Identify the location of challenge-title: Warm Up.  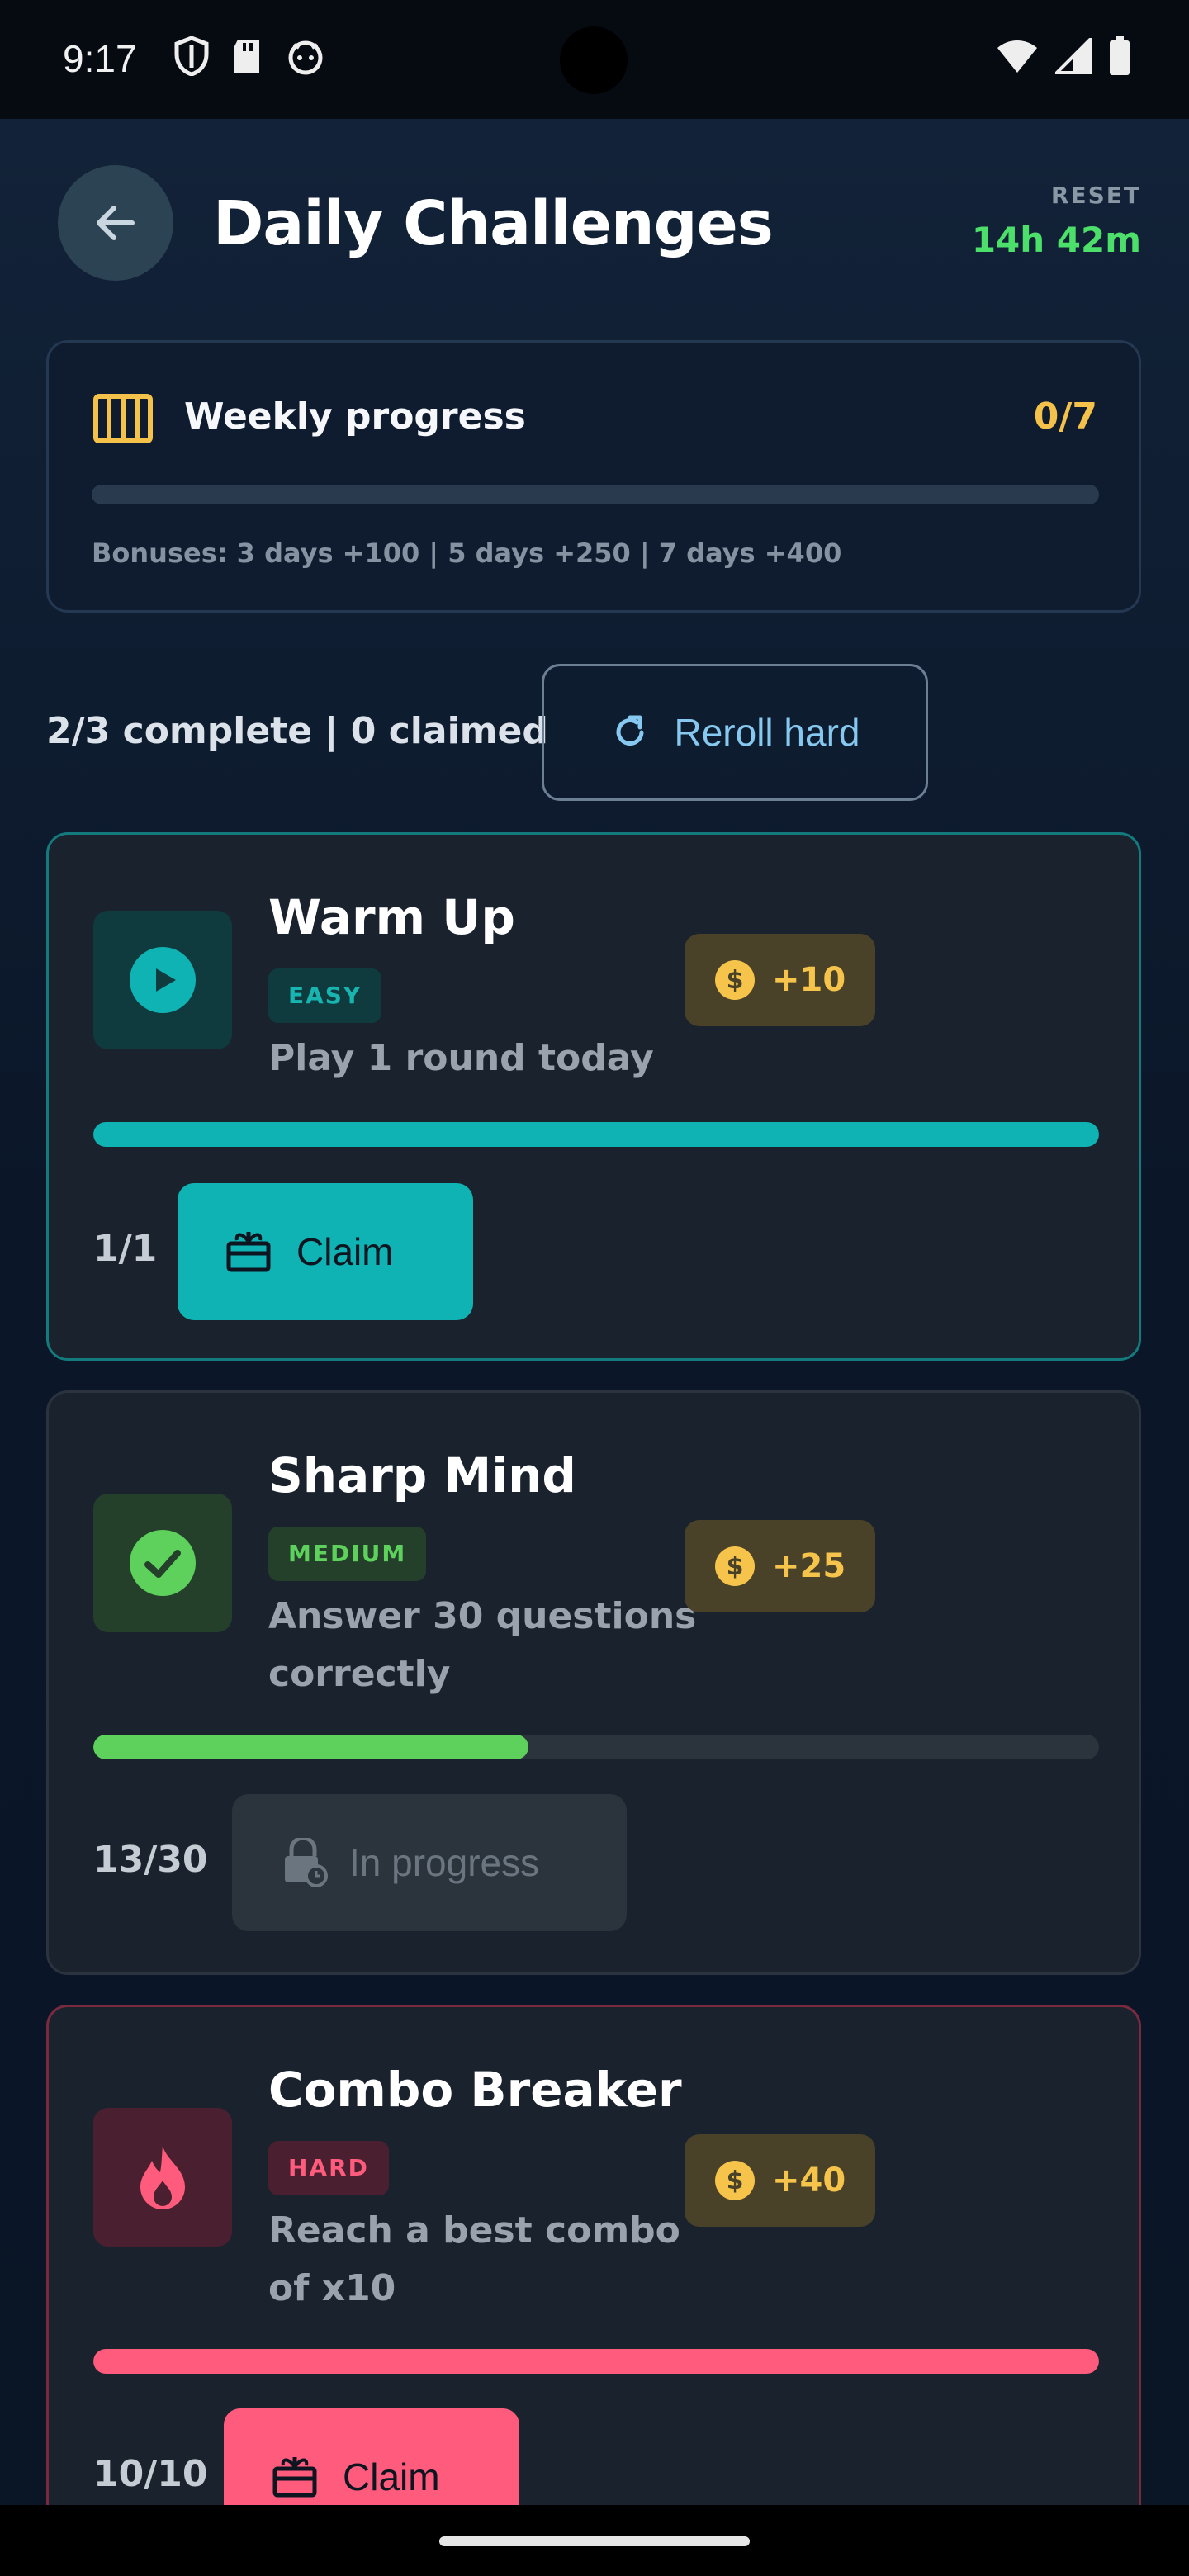
(391, 917).